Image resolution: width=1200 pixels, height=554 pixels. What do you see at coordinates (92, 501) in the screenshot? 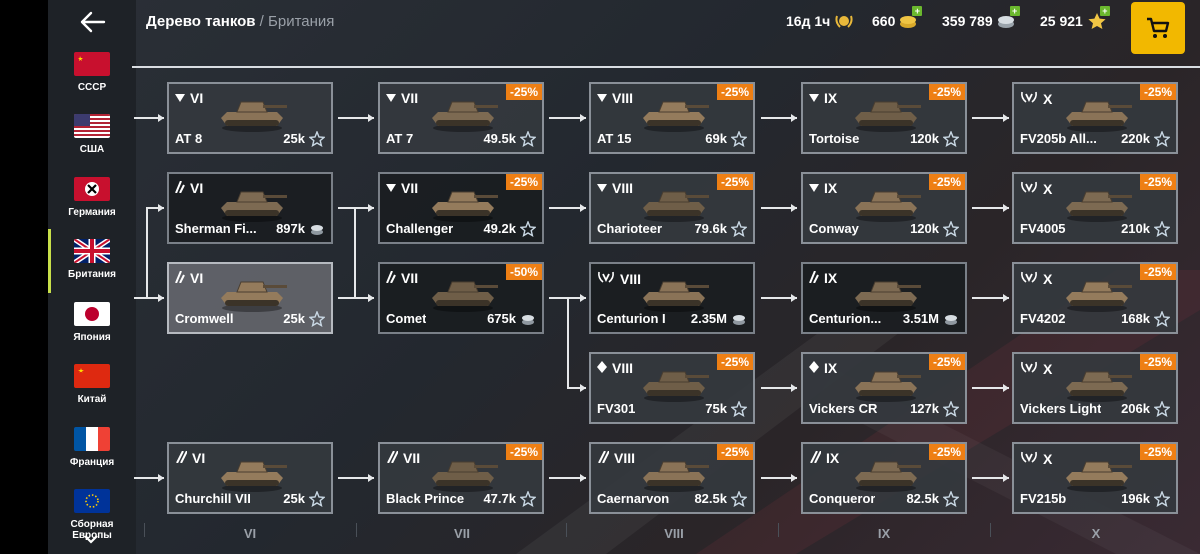
I see `europe-flag-icon` at bounding box center [92, 501].